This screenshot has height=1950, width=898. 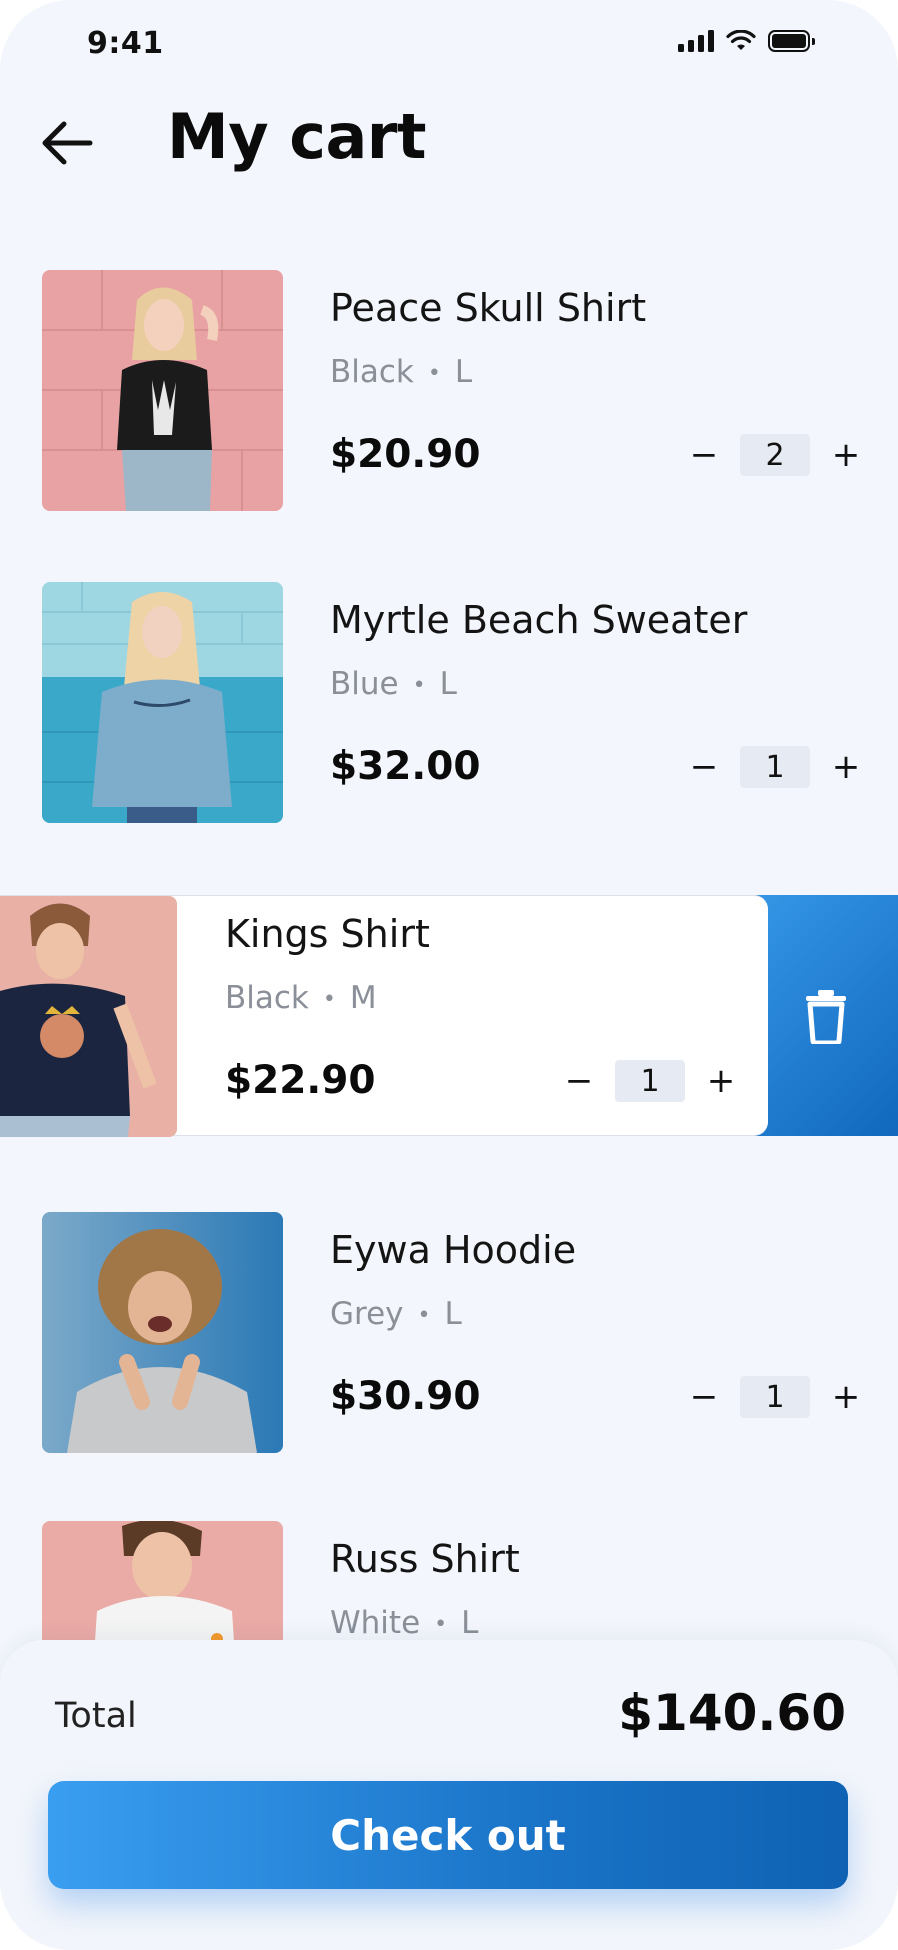 What do you see at coordinates (600, 1333) in the screenshot?
I see `item-info: Eywa Hoodie Grey • L $30.90 − 1 +` at bounding box center [600, 1333].